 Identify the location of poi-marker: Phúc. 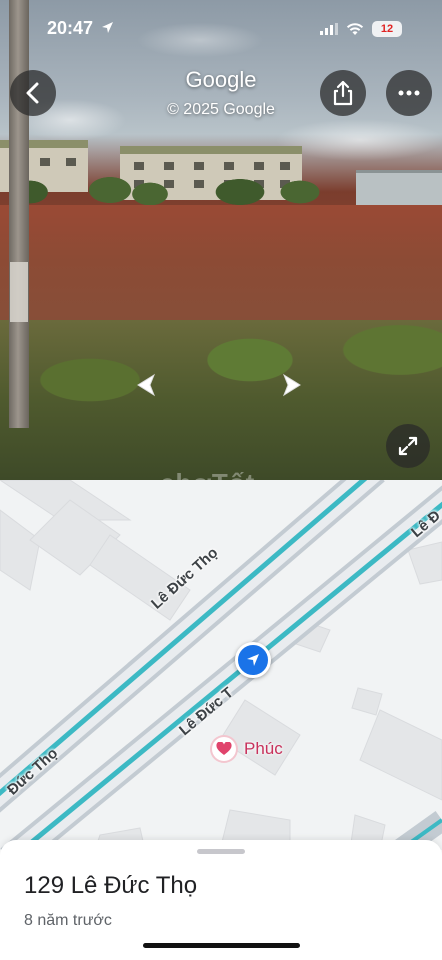
(247, 749).